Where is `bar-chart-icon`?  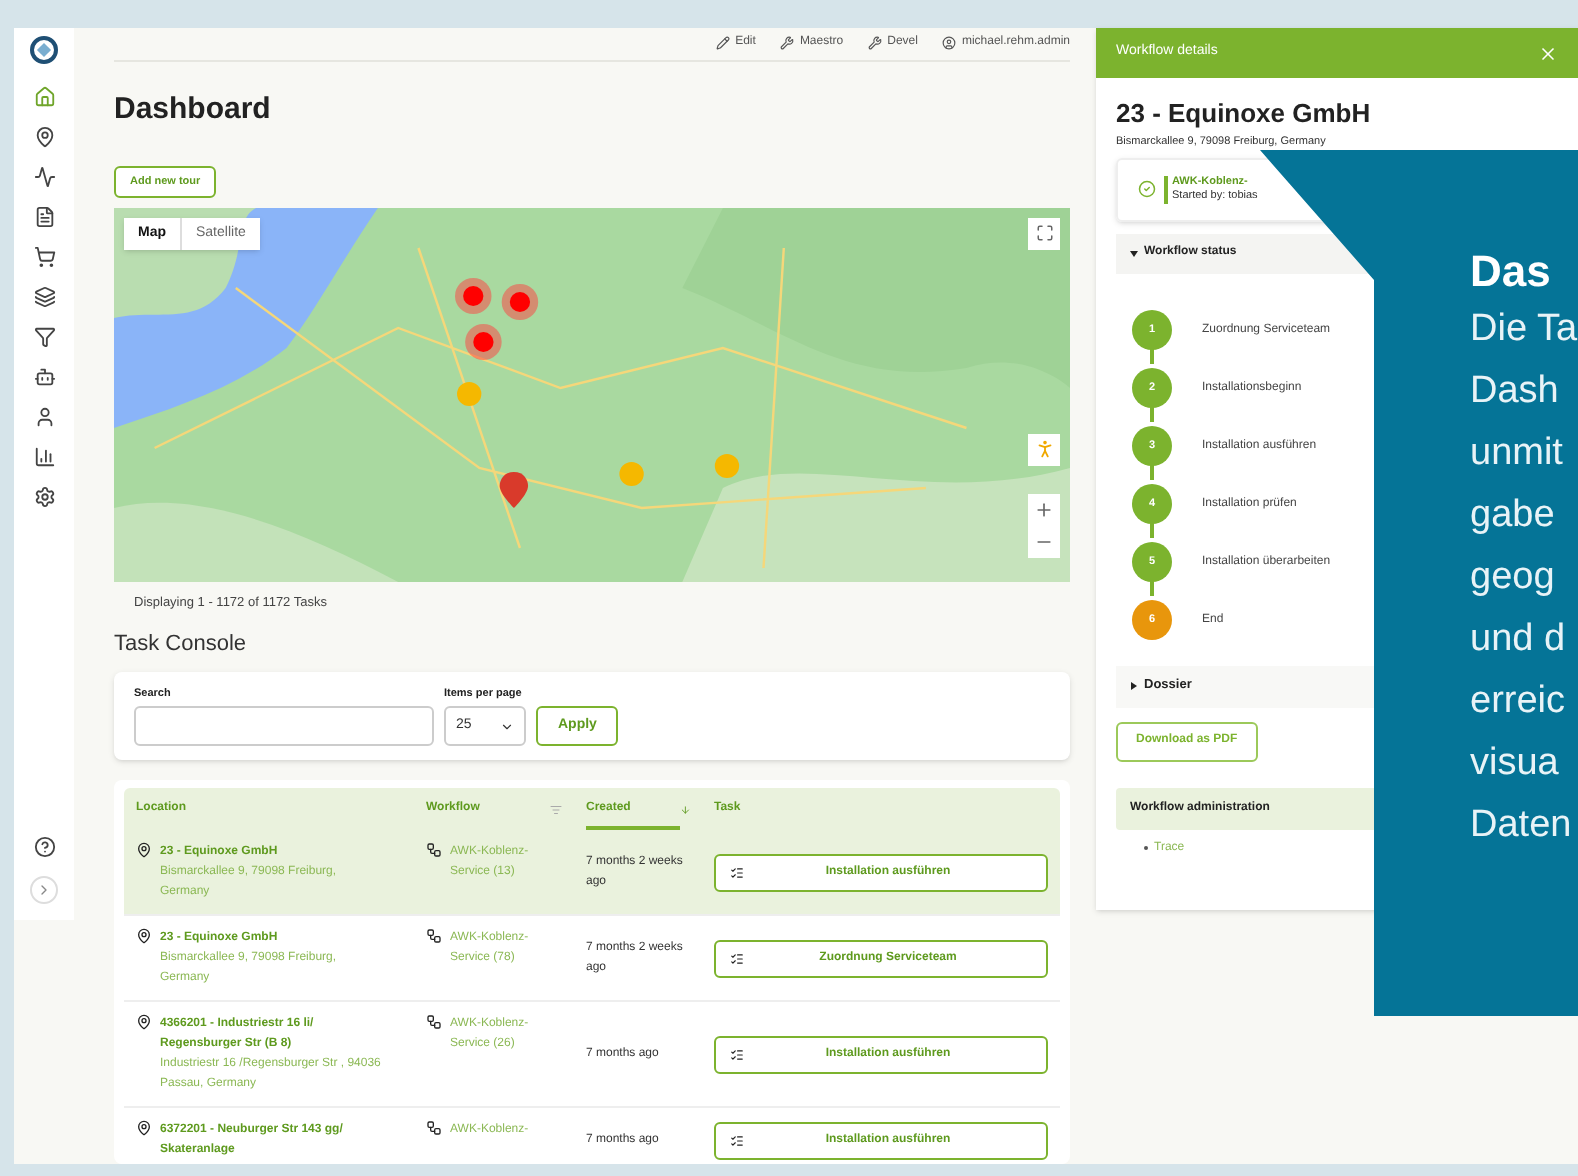
bar-chart-icon is located at coordinates (44, 457).